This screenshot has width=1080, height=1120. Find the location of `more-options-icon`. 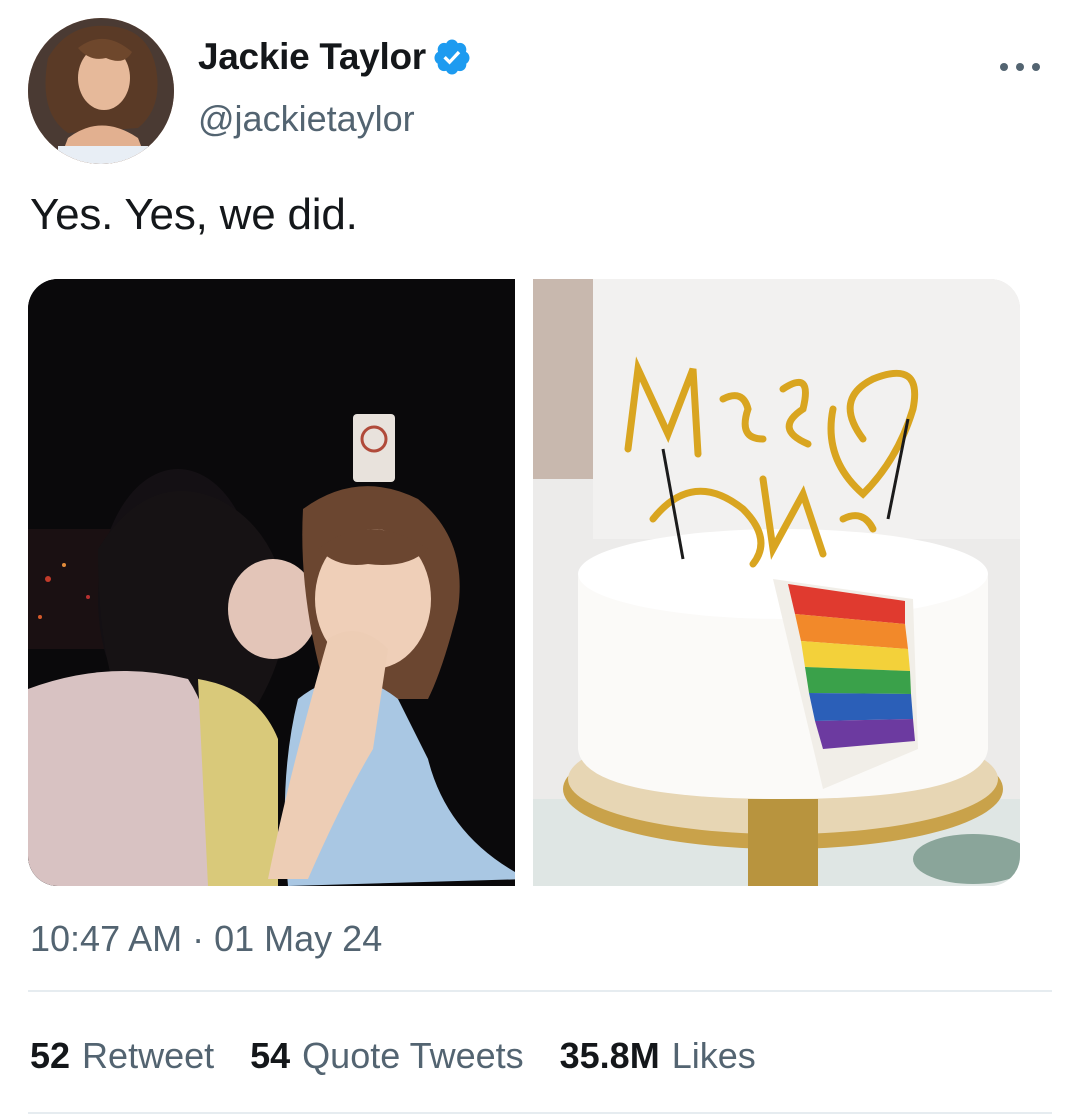

more-options-icon is located at coordinates (1020, 67).